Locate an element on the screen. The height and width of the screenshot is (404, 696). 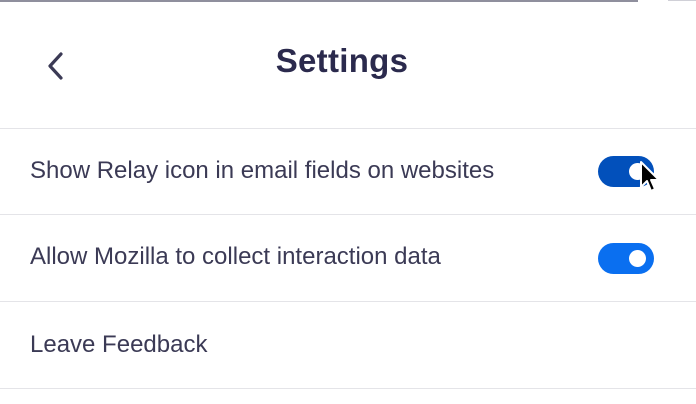
toggle-knob is located at coordinates (637, 258).